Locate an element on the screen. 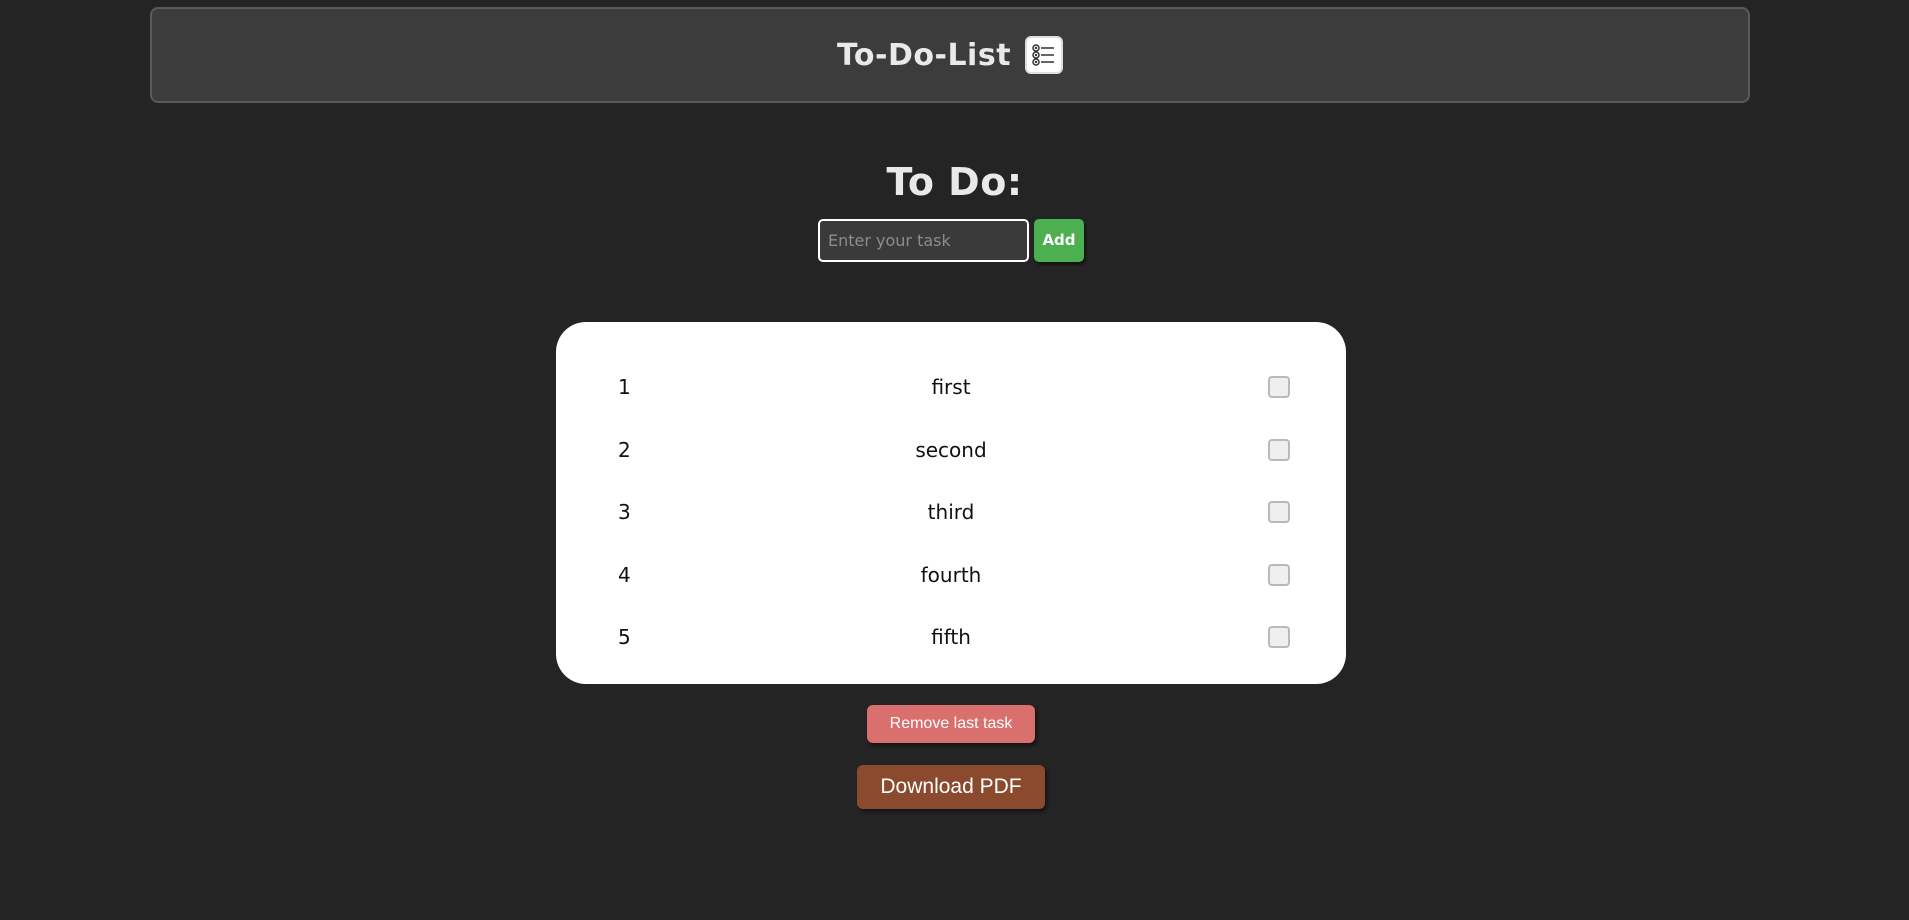  task-row: 3 third is located at coordinates (951, 512).